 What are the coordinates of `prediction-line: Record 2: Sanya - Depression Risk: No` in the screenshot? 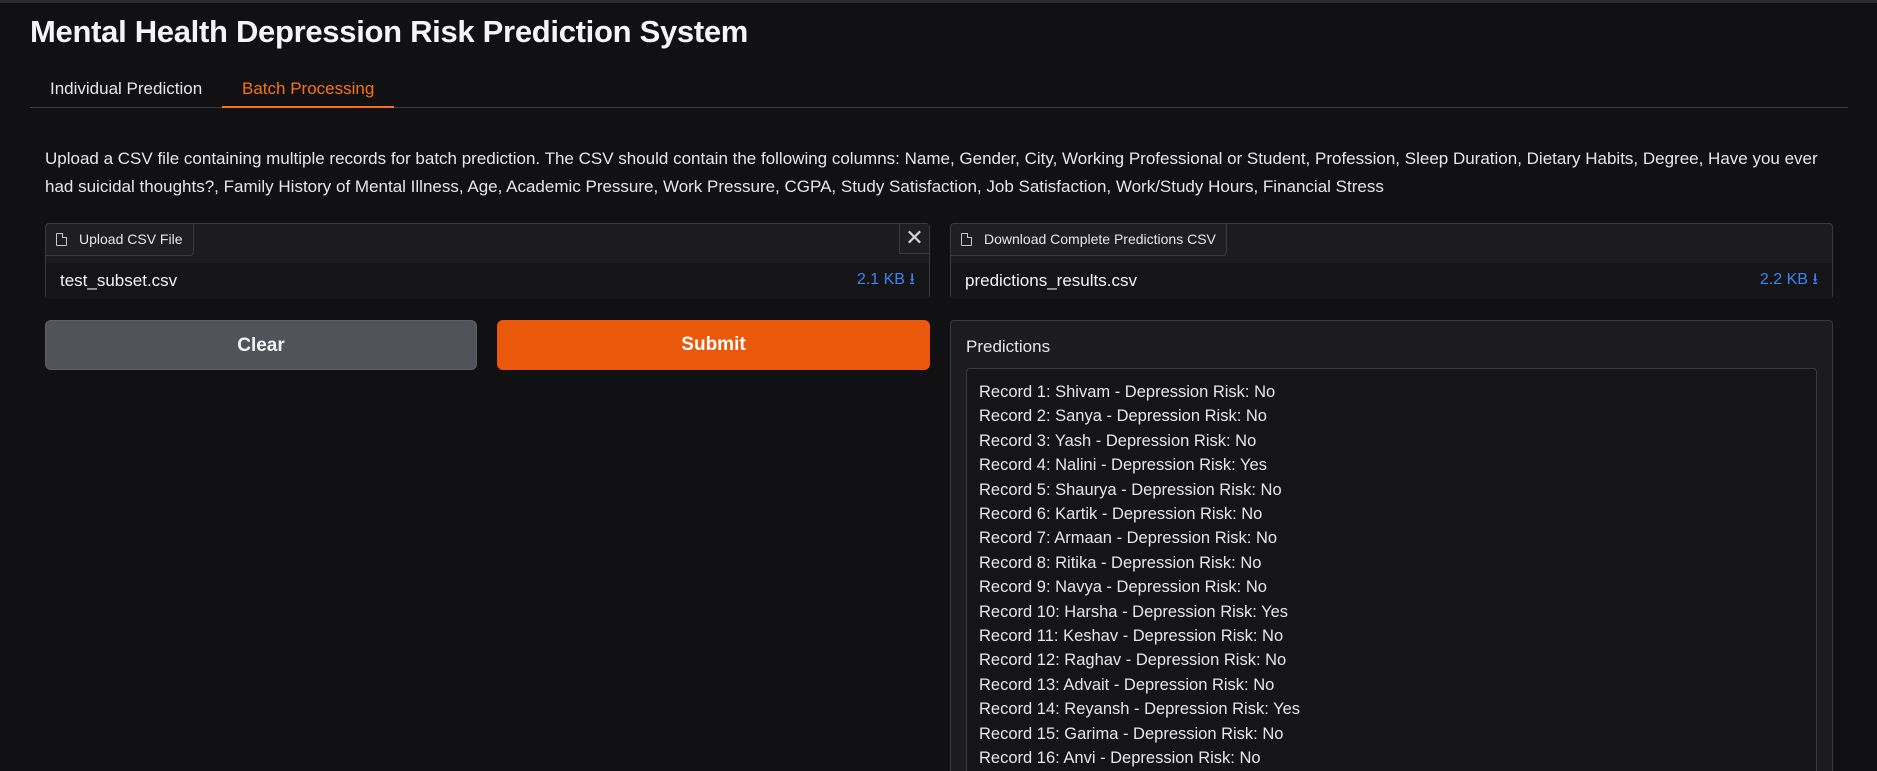 It's located at (1123, 416).